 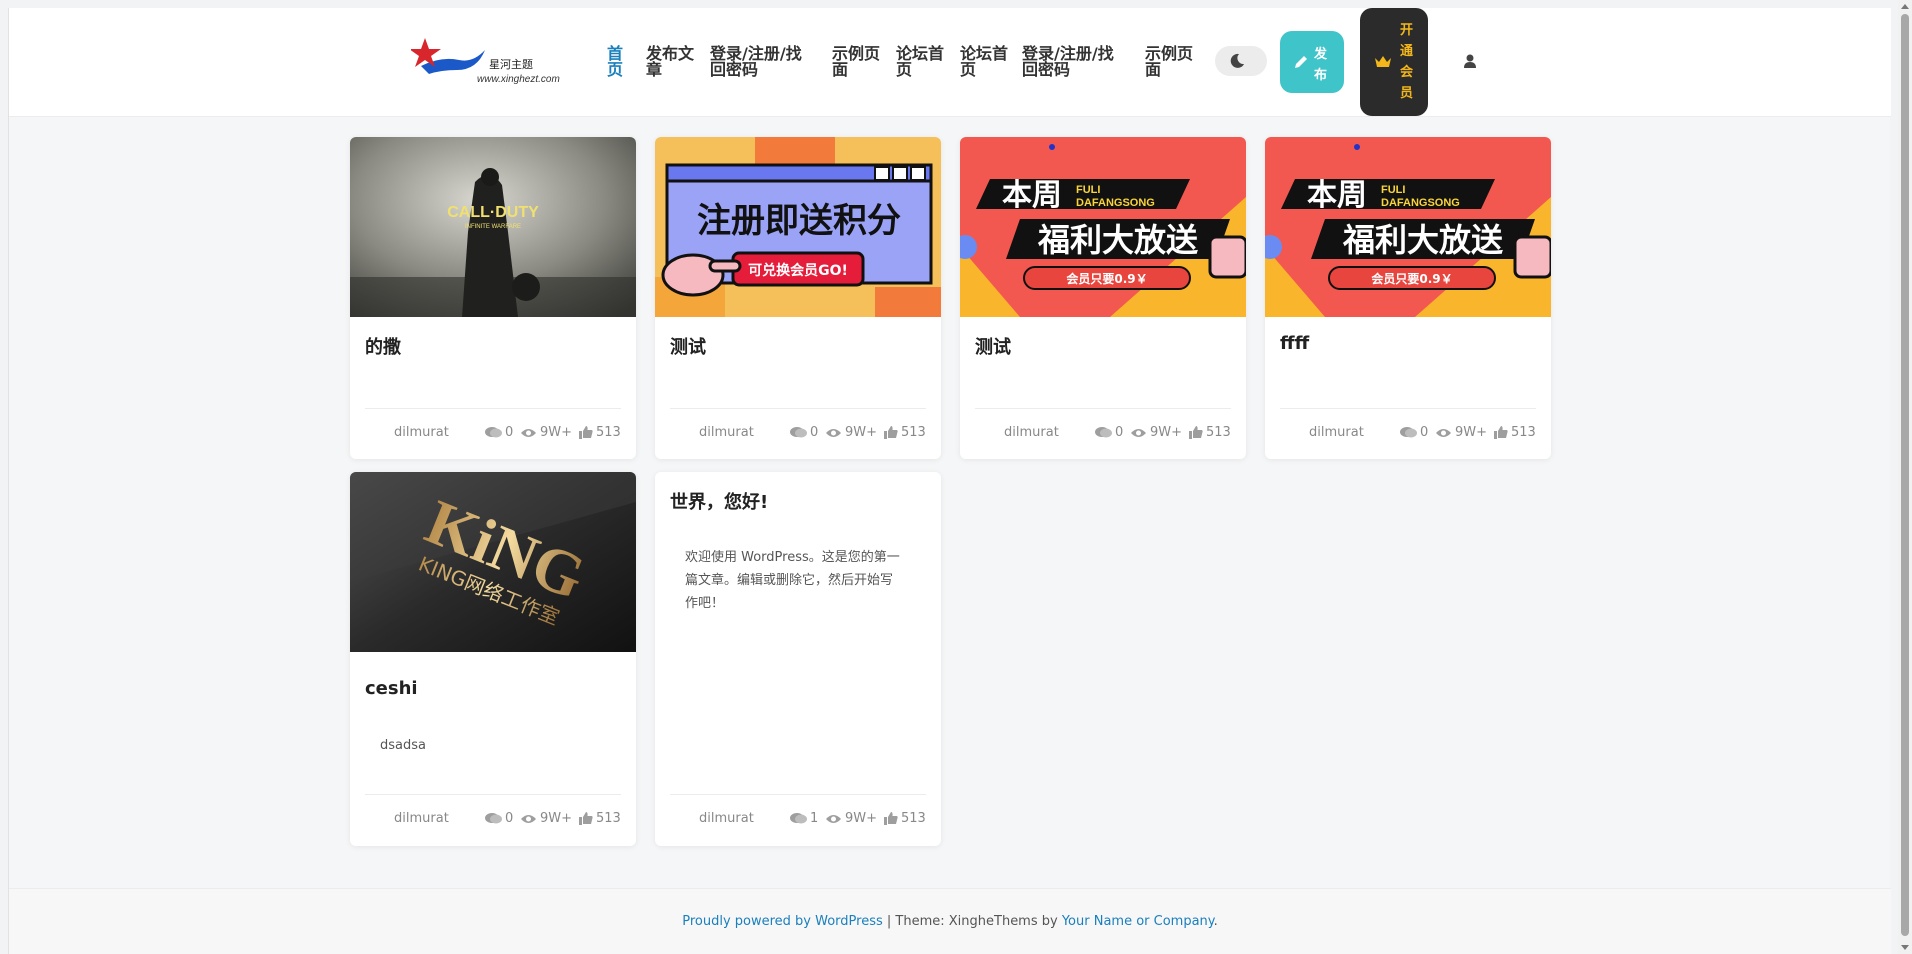 What do you see at coordinates (972, 921) in the screenshot?
I see `footer-theme-text: | Theme: XingheThems by` at bounding box center [972, 921].